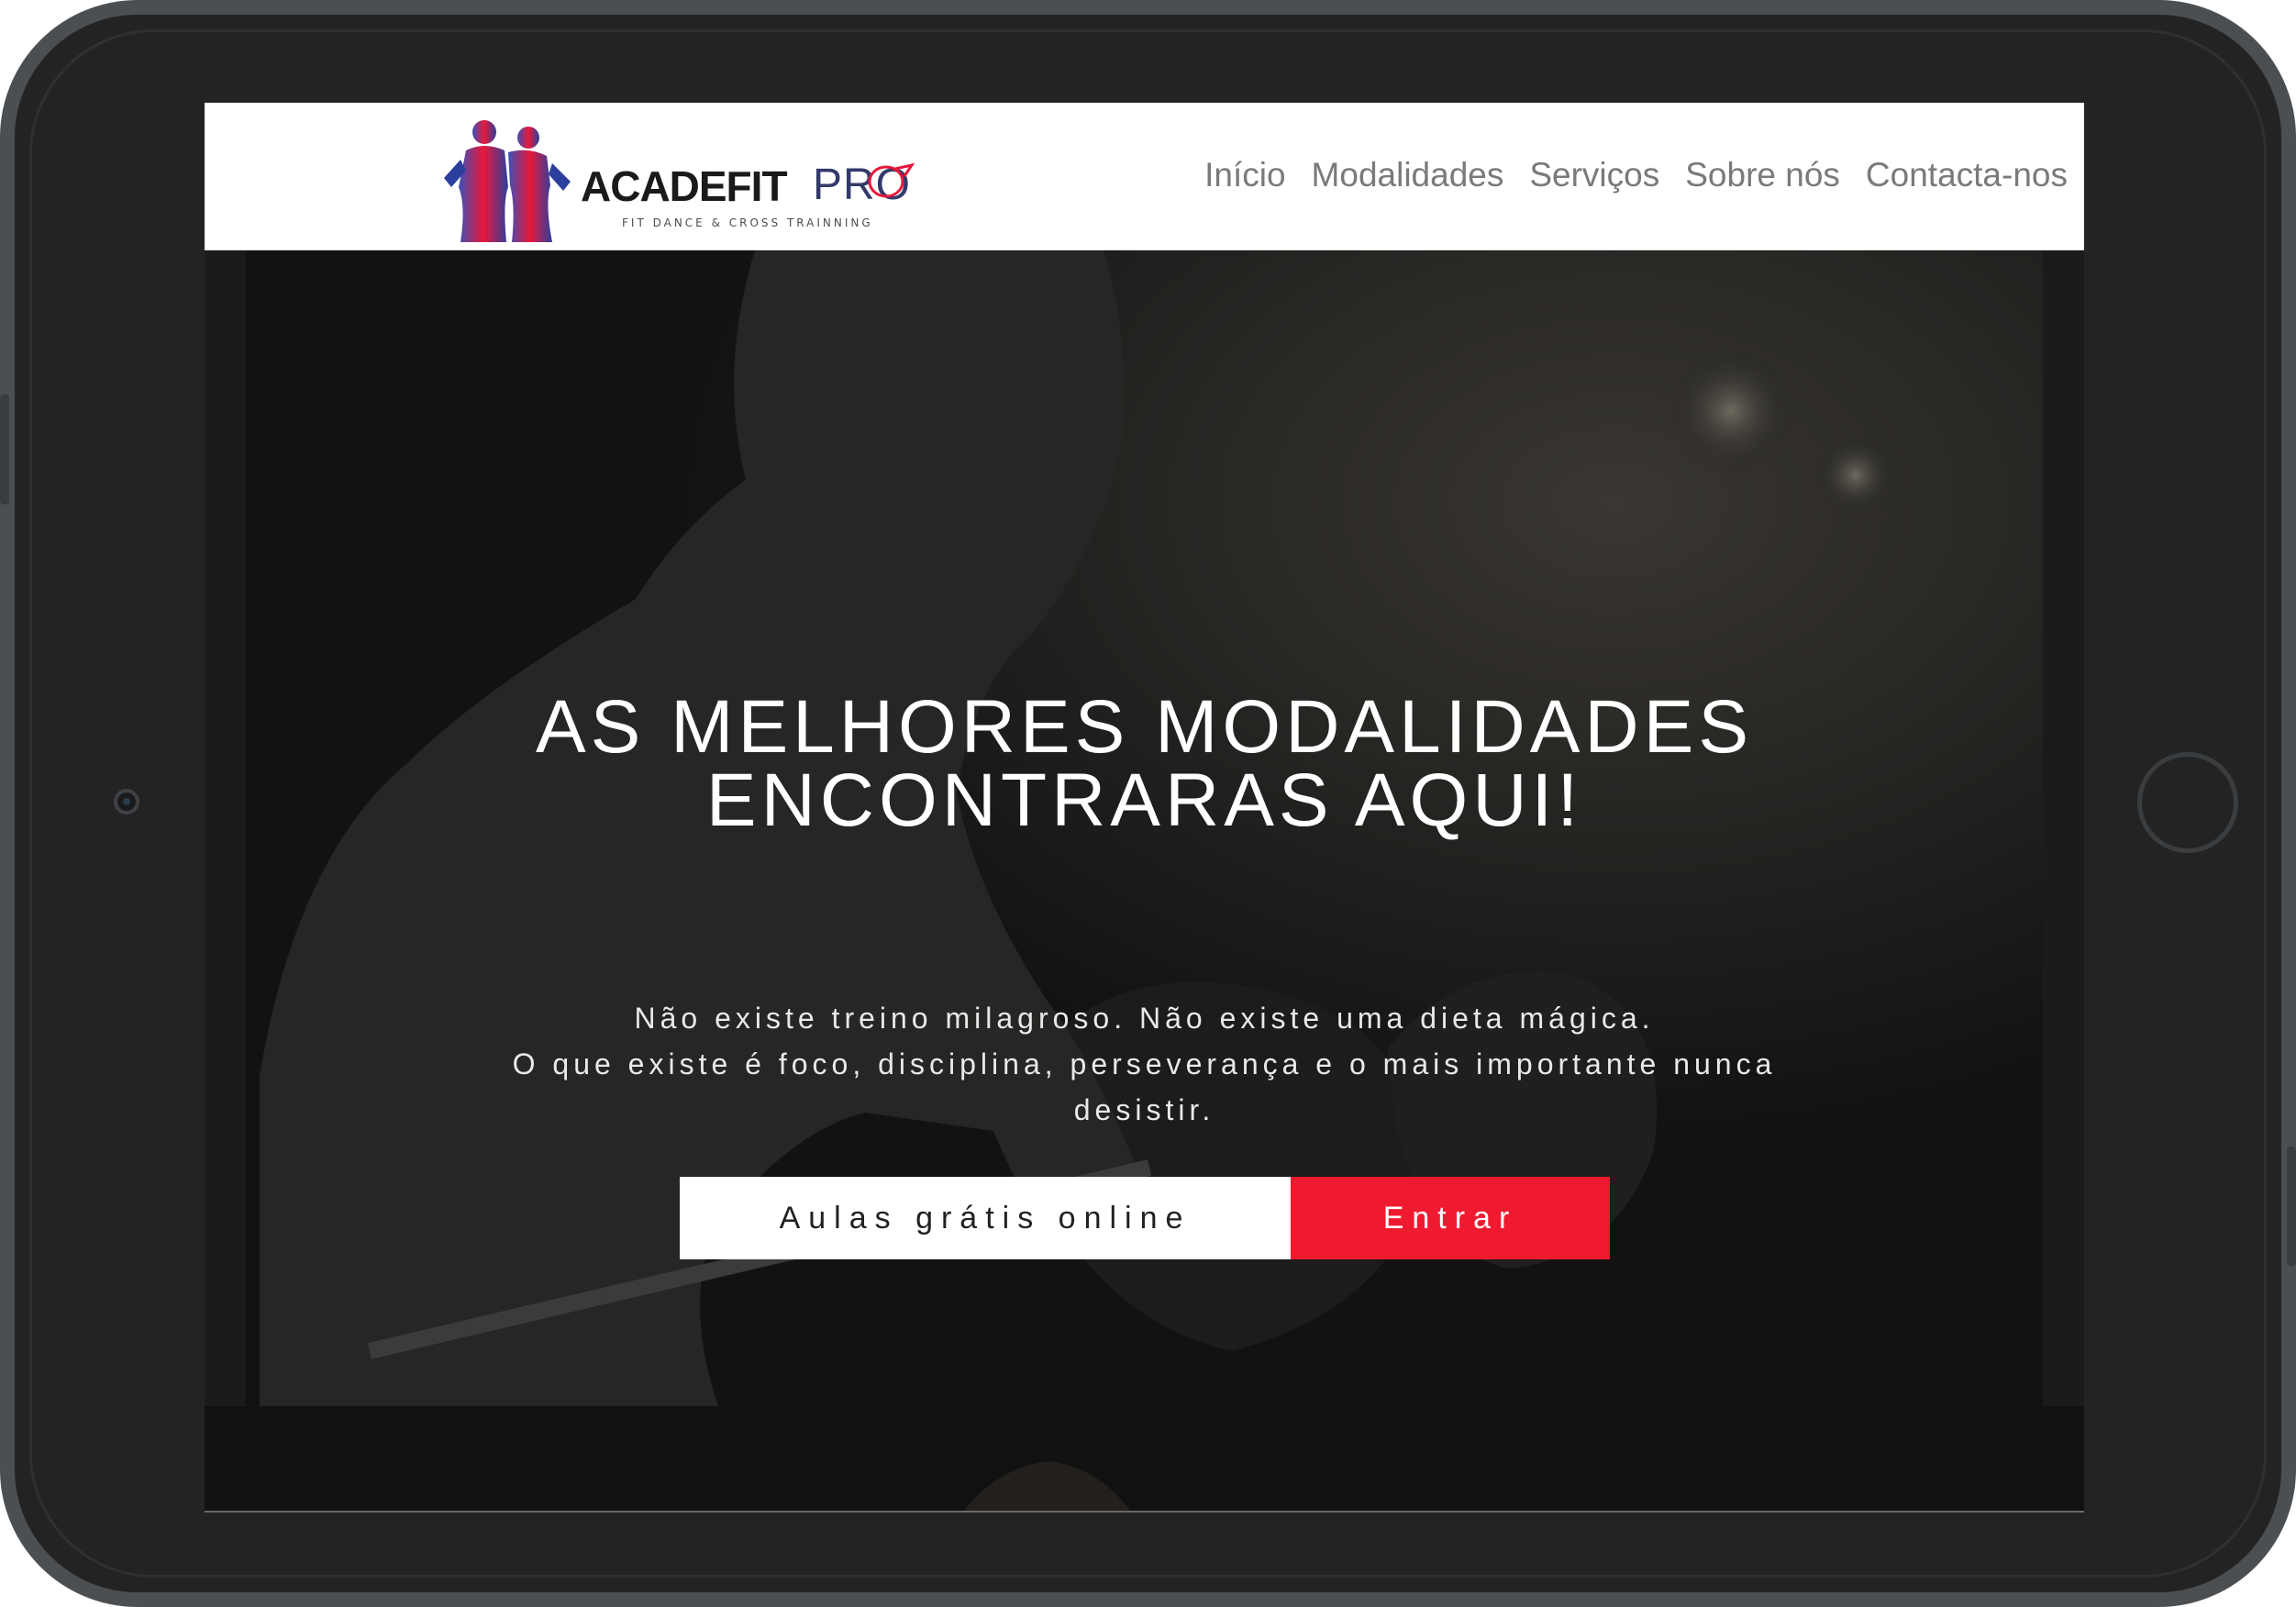  I want to click on screen-divider, so click(1144, 1512).